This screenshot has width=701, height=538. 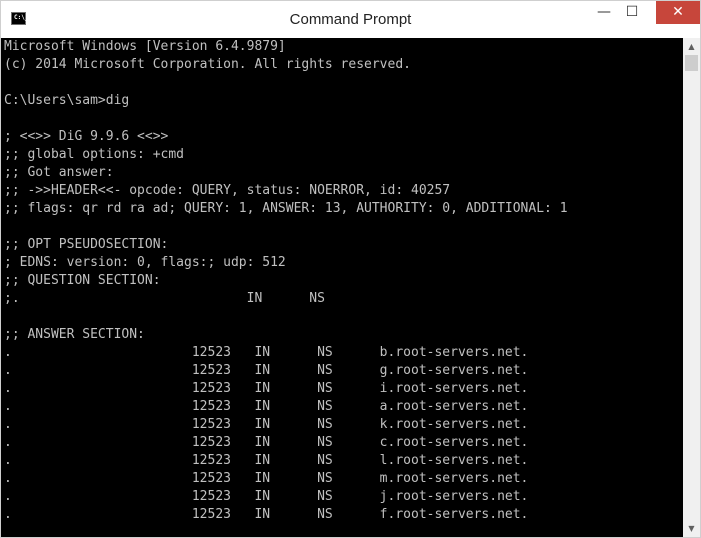 I want to click on minimize-button: —, so click(x=604, y=12).